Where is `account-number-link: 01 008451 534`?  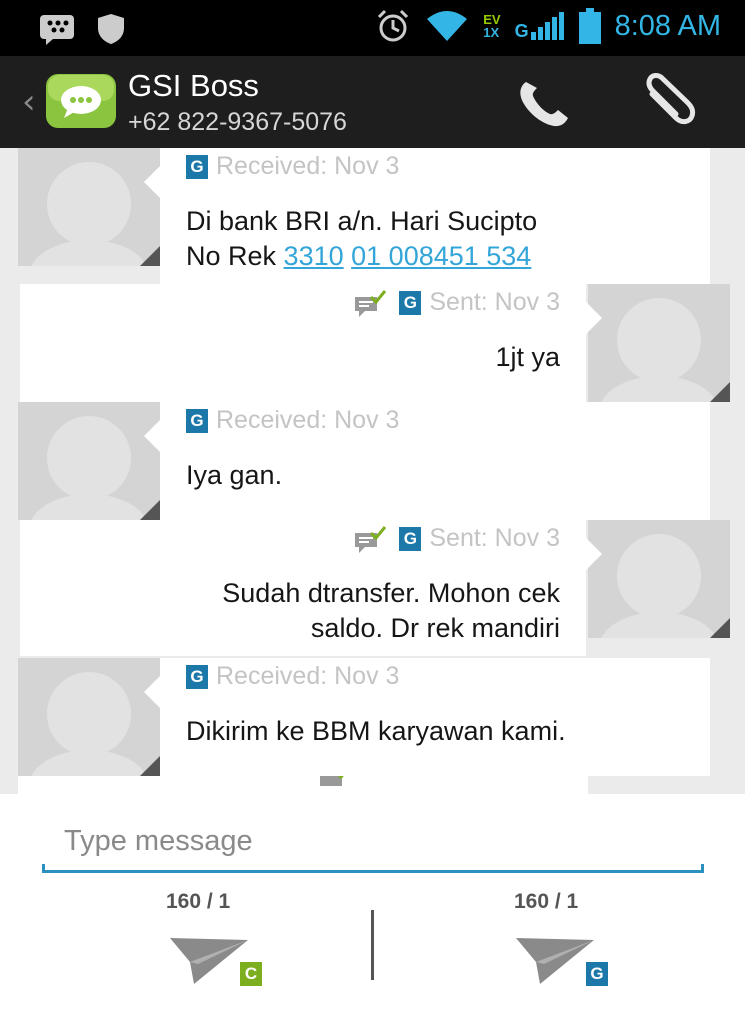 account-number-link: 01 008451 534 is located at coordinates (441, 256).